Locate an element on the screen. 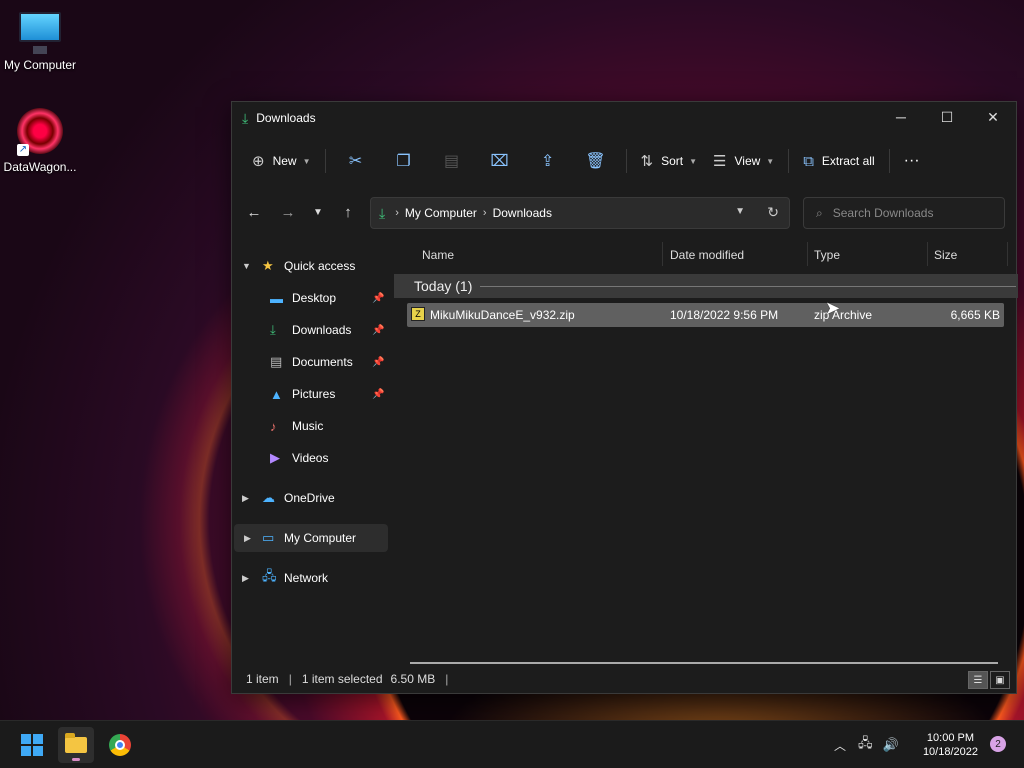 The height and width of the screenshot is (768, 1024). nav-label: OneDrive is located at coordinates (309, 498).